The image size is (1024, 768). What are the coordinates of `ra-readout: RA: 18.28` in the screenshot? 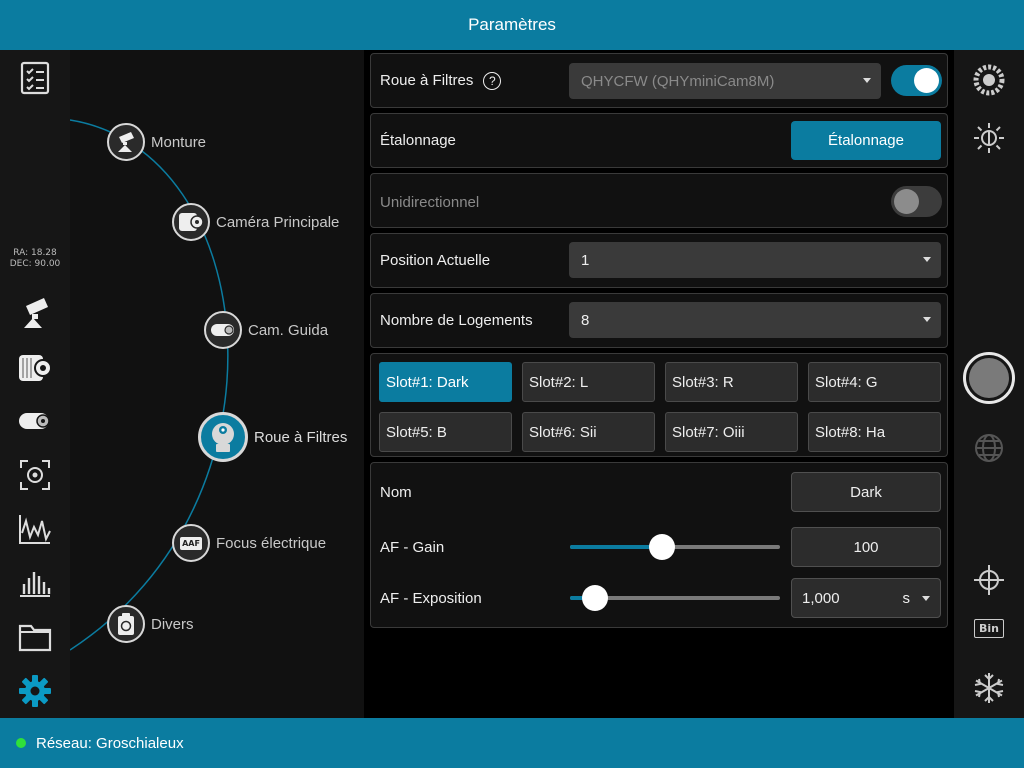 It's located at (35, 253).